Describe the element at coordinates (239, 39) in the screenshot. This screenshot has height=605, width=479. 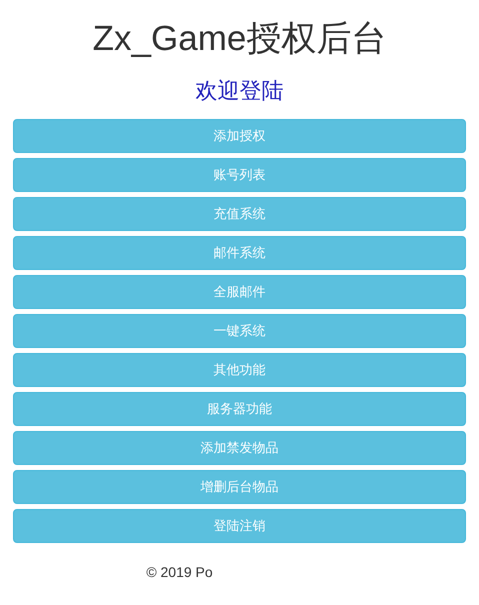
I see `page-title: Zx_Game授权后台` at that location.